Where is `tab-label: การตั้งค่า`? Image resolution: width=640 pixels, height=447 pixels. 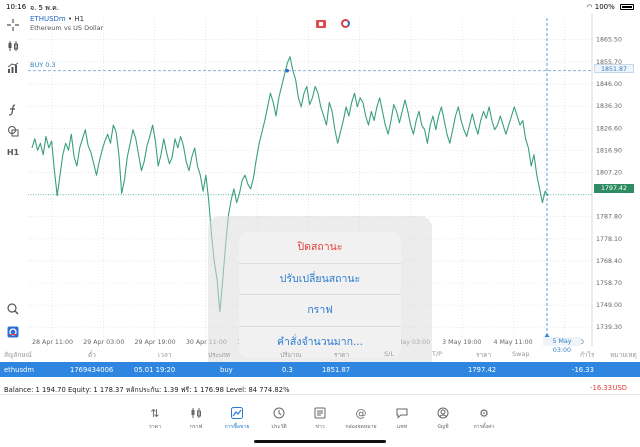 tab-label: การตั้งค่า is located at coordinates (484, 427).